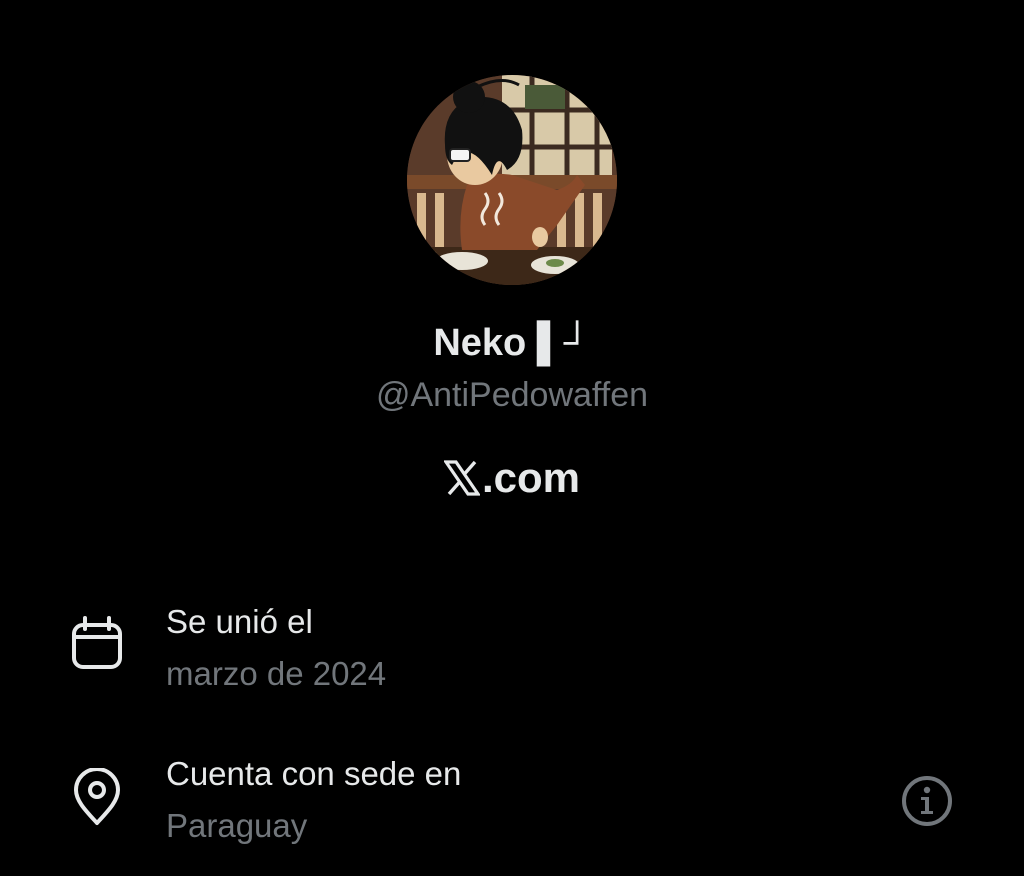 The image size is (1024, 876). Describe the element at coordinates (512, 343) in the screenshot. I see `display-name: Neko ▌┘` at that location.